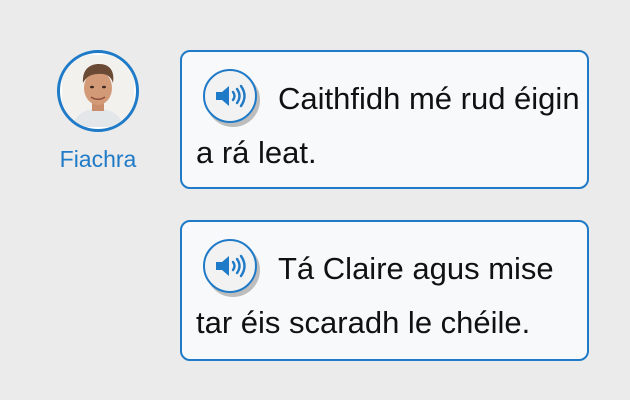 This screenshot has height=400, width=630. I want to click on speaker-name: Fiachra, so click(98, 159).